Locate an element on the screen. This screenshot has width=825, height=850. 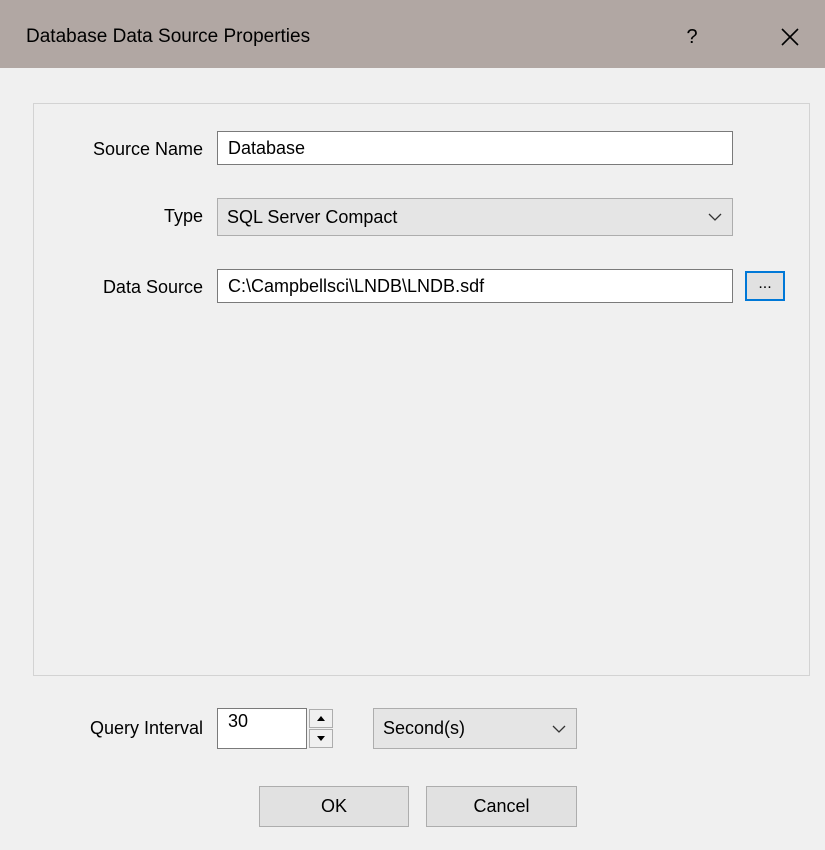
type-value: SQL Server Compact is located at coordinates (312, 217).